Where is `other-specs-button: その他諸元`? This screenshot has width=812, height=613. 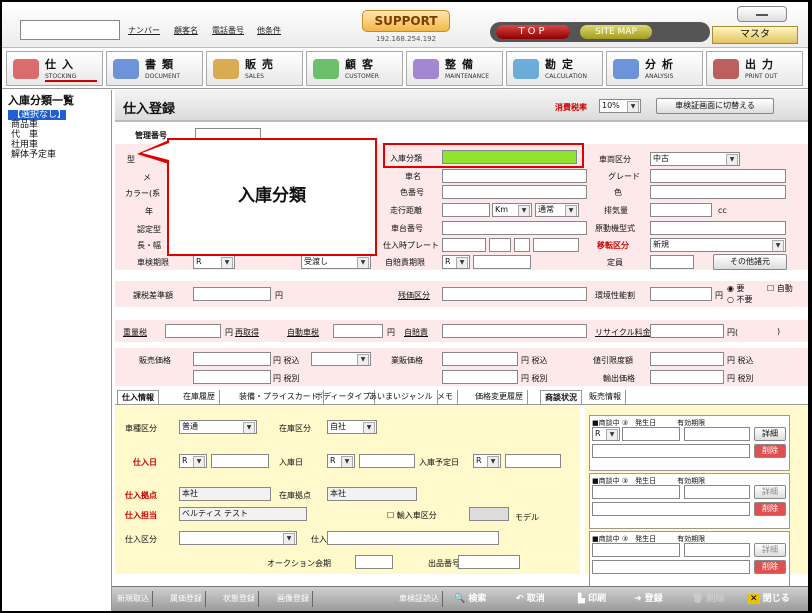 other-specs-button: その他諸元 is located at coordinates (750, 262).